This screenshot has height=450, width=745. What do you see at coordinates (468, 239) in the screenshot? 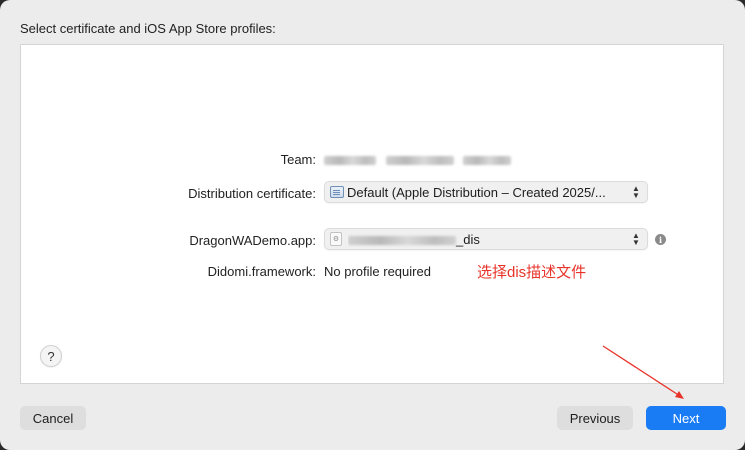
I see `app-profile-suffix: _dis` at bounding box center [468, 239].